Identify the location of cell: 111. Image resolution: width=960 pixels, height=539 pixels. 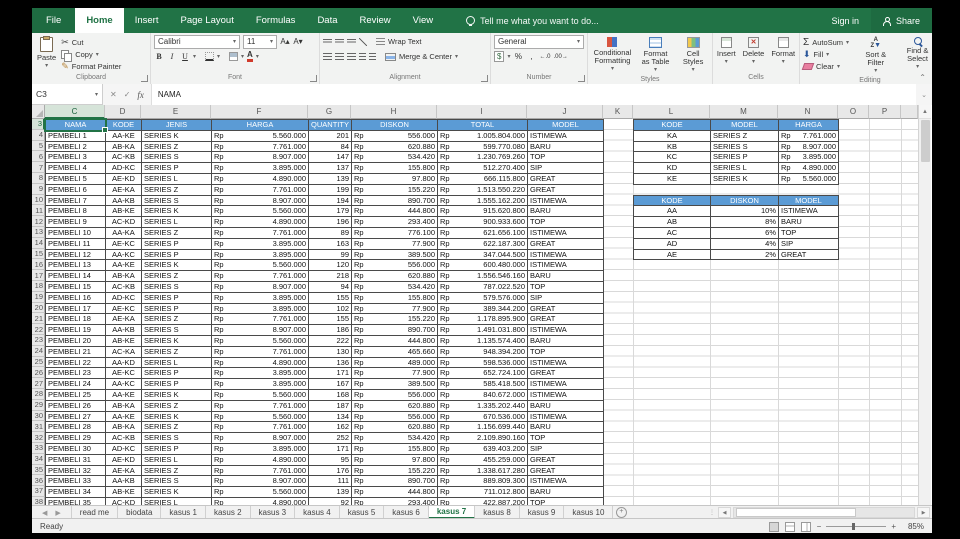
(330, 482).